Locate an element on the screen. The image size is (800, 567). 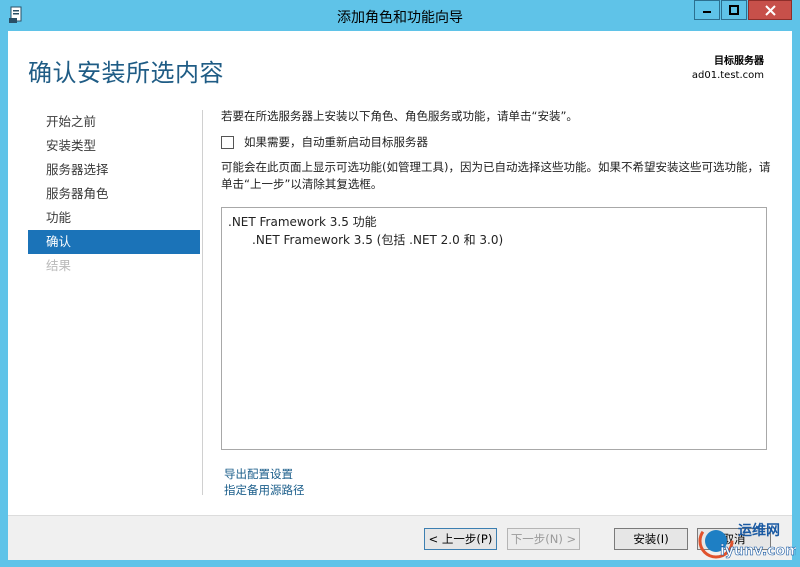
restart-checkbox-label: 如果需要，自动重新启动目标服务器 is located at coordinates (336, 142).